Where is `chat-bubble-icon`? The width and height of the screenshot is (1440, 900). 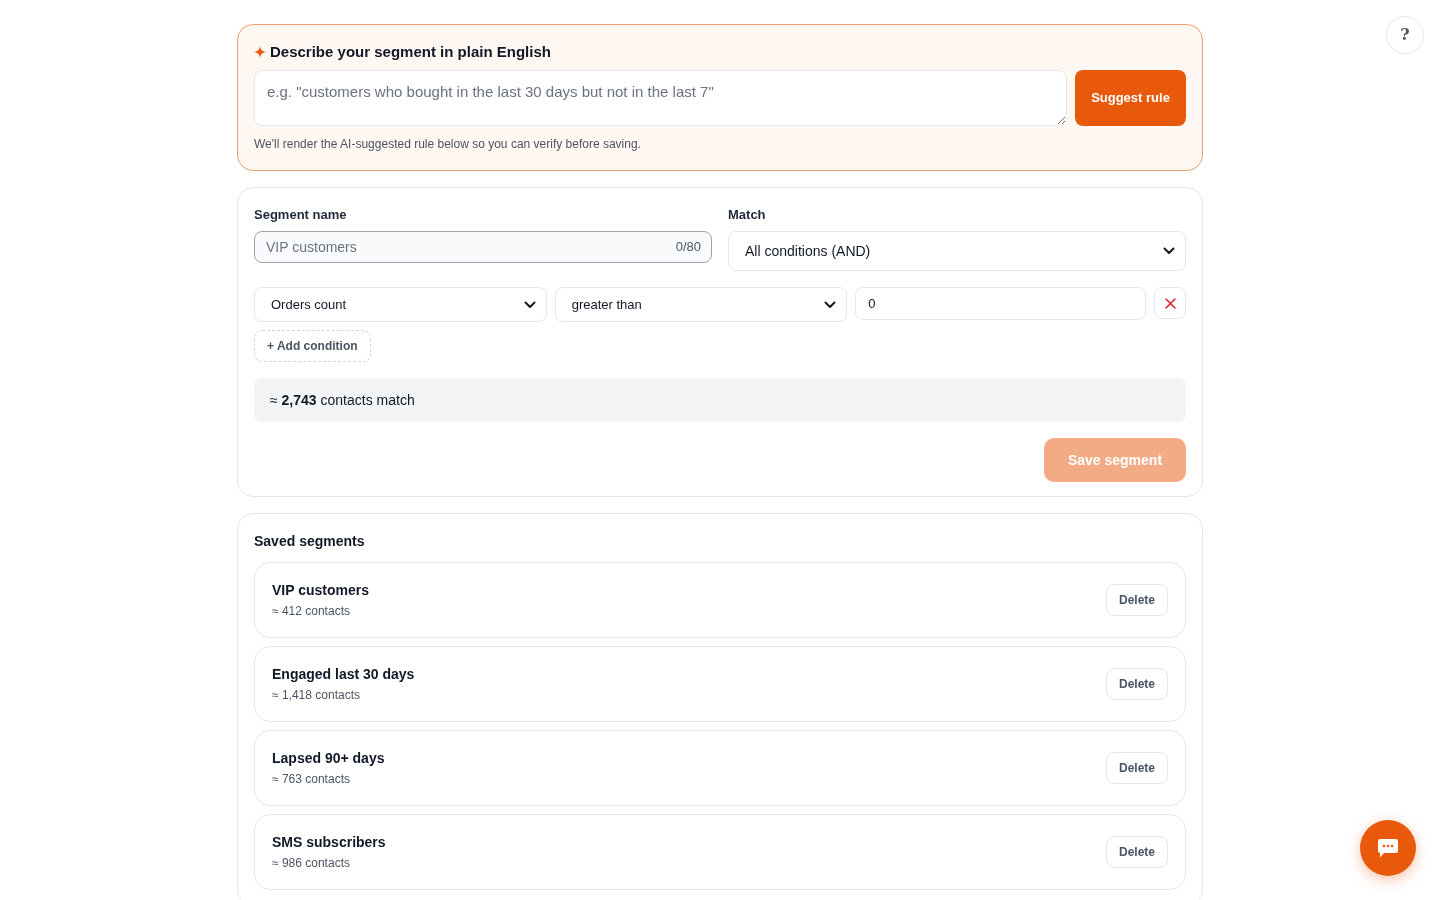 chat-bubble-icon is located at coordinates (1388, 848).